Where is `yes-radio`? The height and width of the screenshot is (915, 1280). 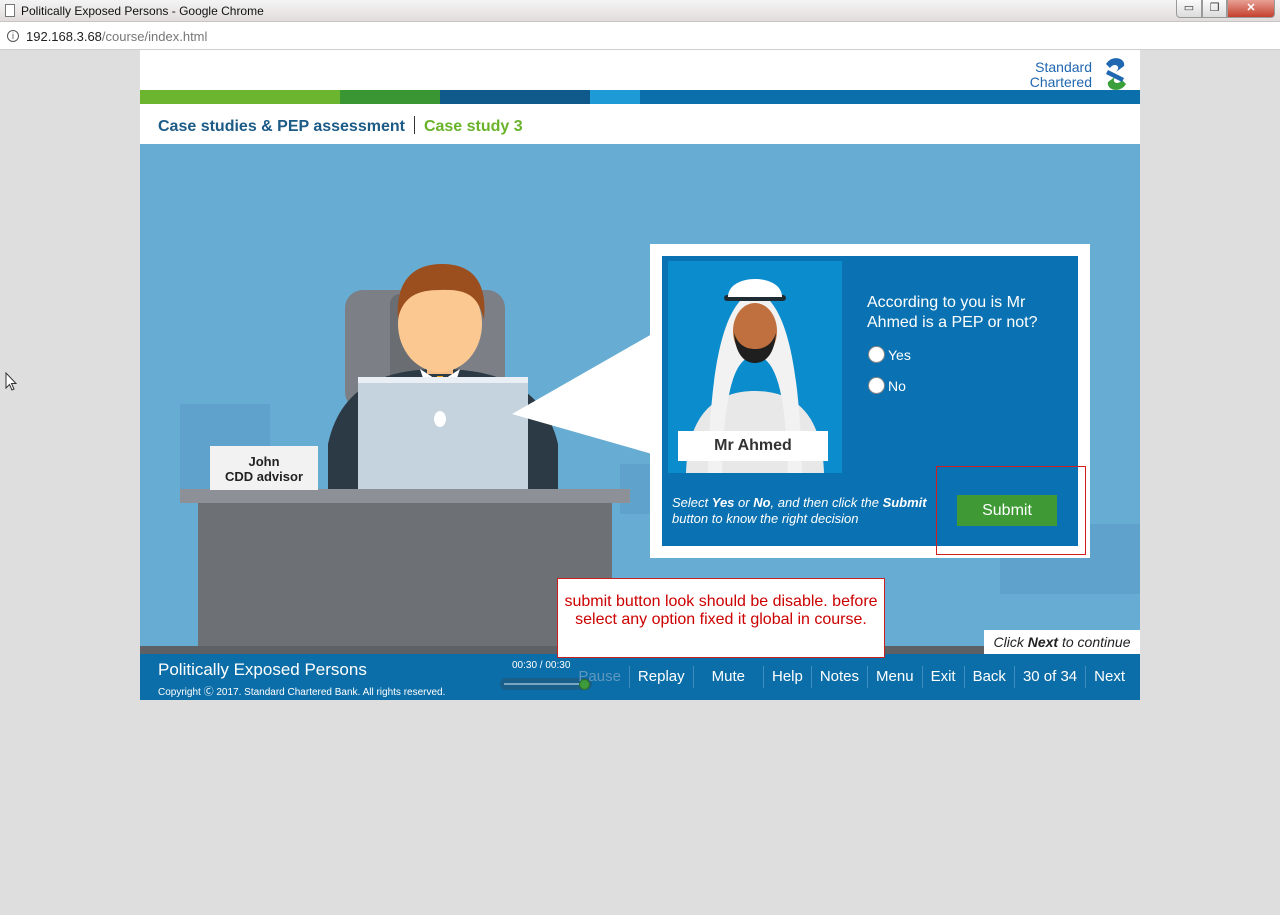 yes-radio is located at coordinates (876, 354).